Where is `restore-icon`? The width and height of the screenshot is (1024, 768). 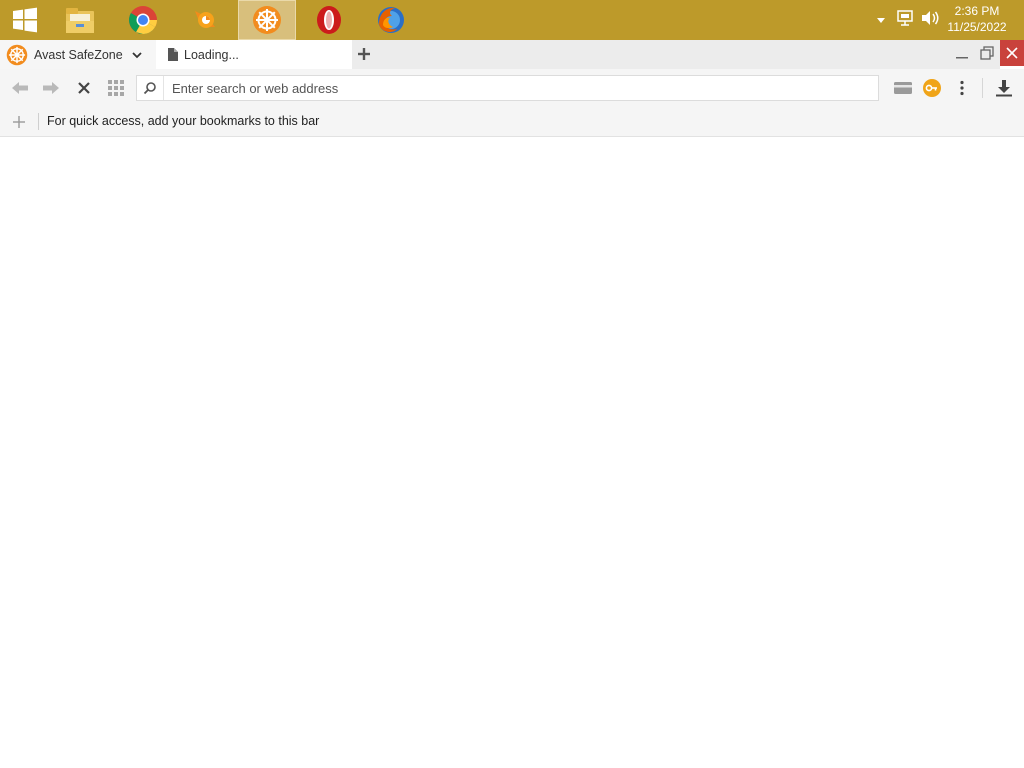 restore-icon is located at coordinates (987, 53).